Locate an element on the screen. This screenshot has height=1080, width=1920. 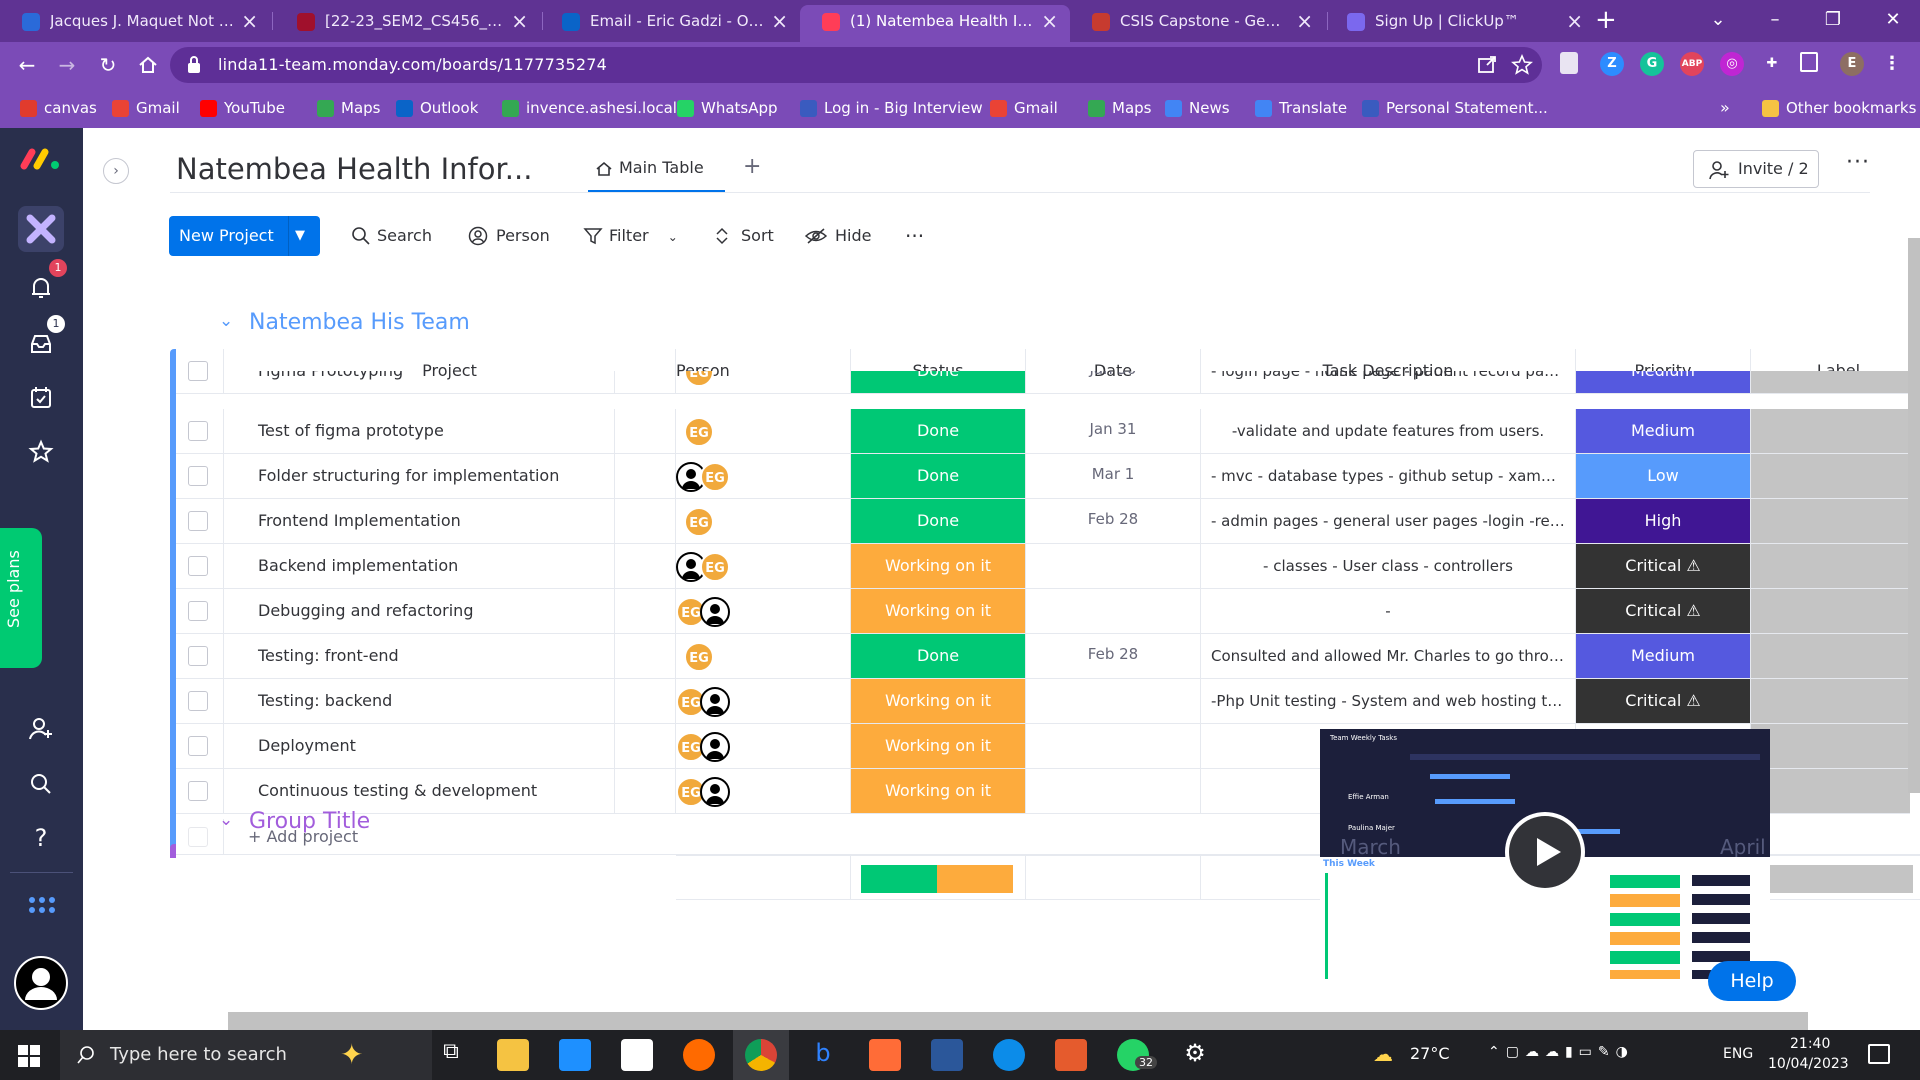
language-indicator: ENG is located at coordinates (1738, 1054).